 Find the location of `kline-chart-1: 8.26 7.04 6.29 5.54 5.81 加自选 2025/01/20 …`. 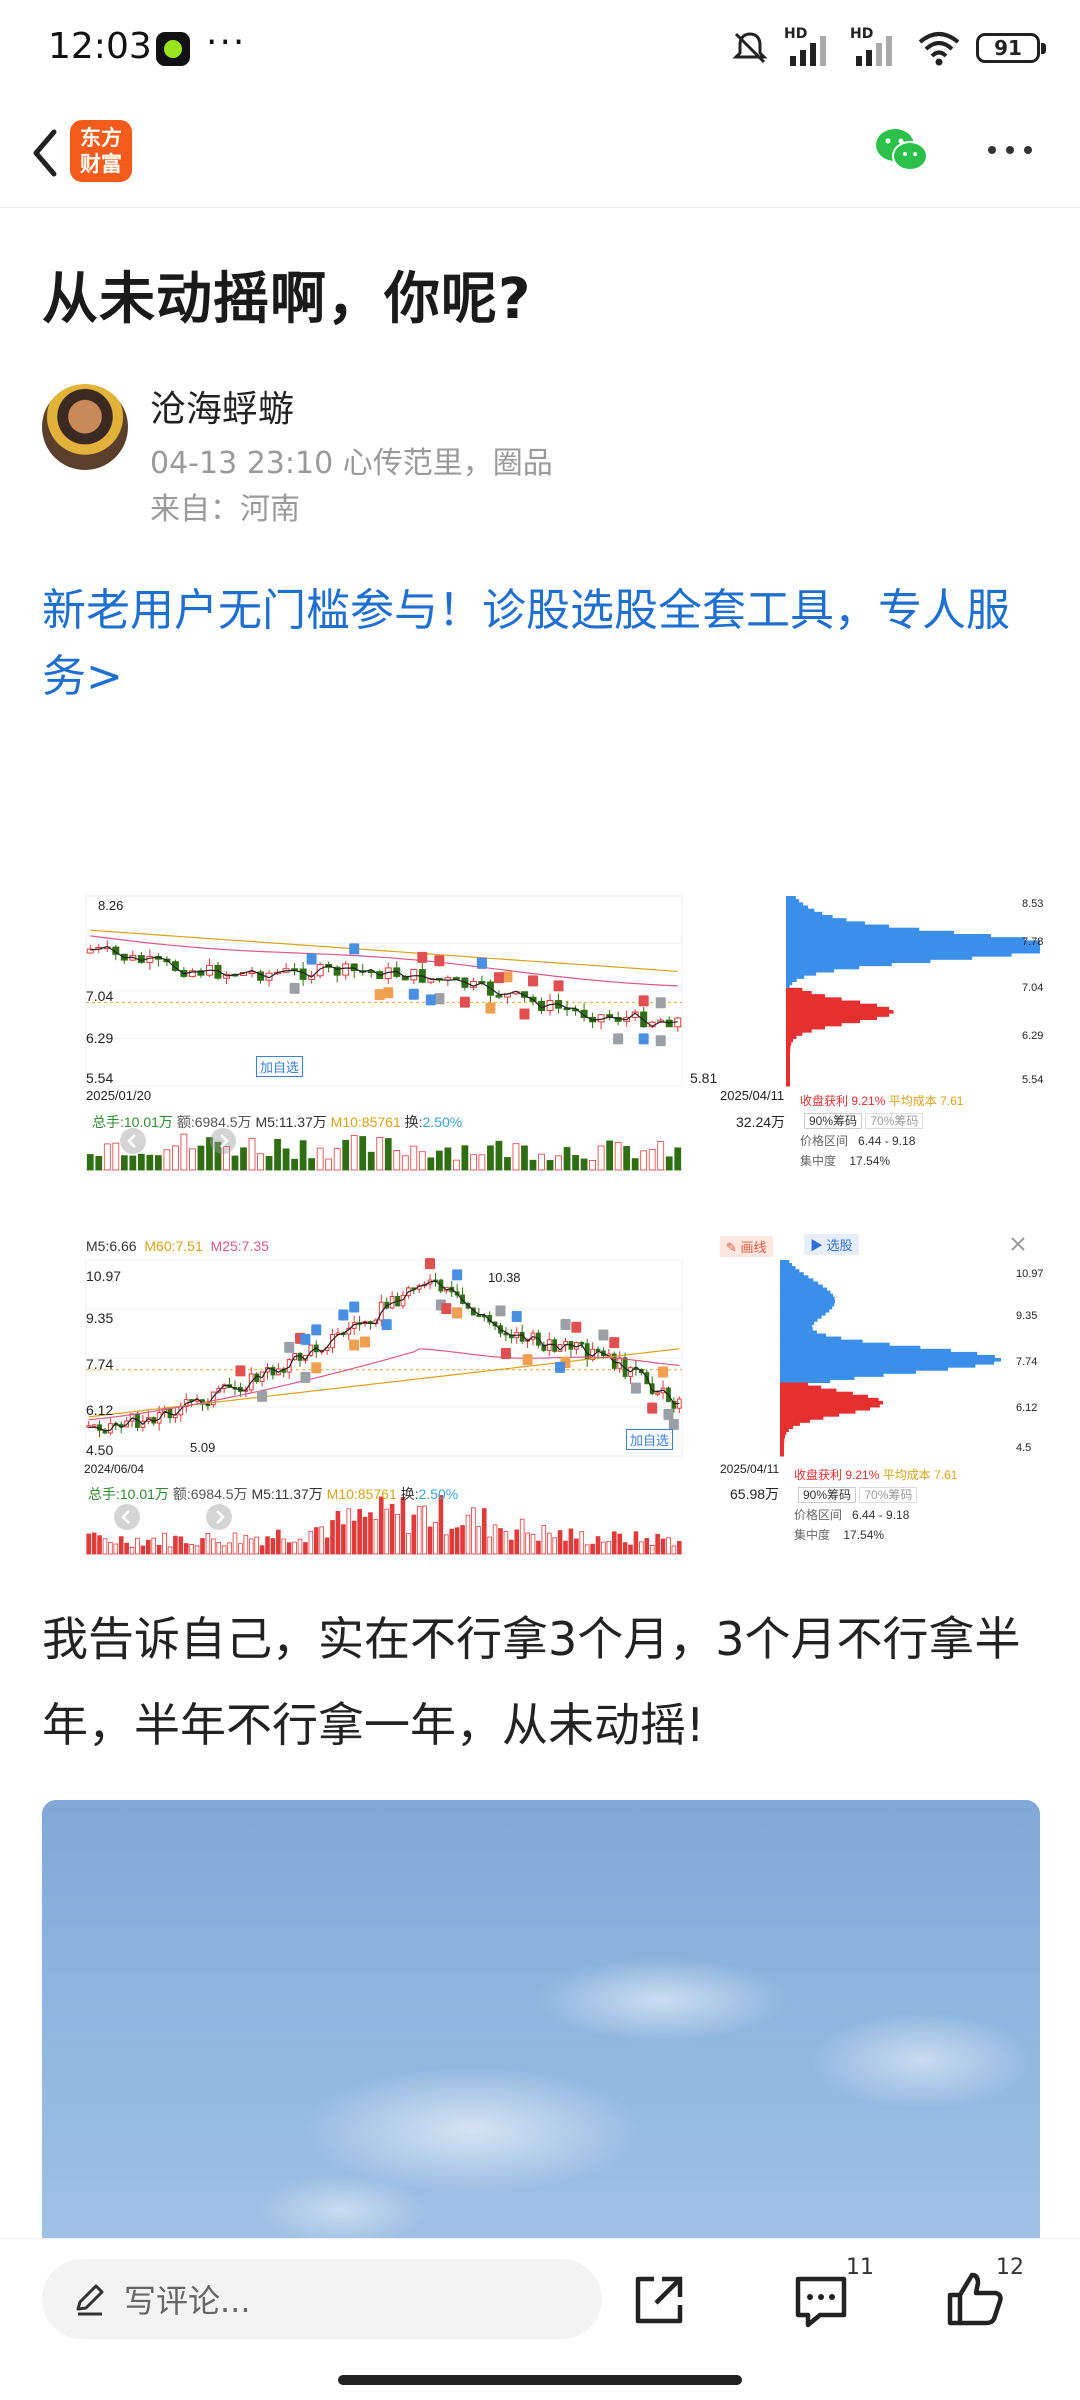

kline-chart-1: 8.26 7.04 6.29 5.54 5.81 加自选 2025/01/20 … is located at coordinates (563, 1046).